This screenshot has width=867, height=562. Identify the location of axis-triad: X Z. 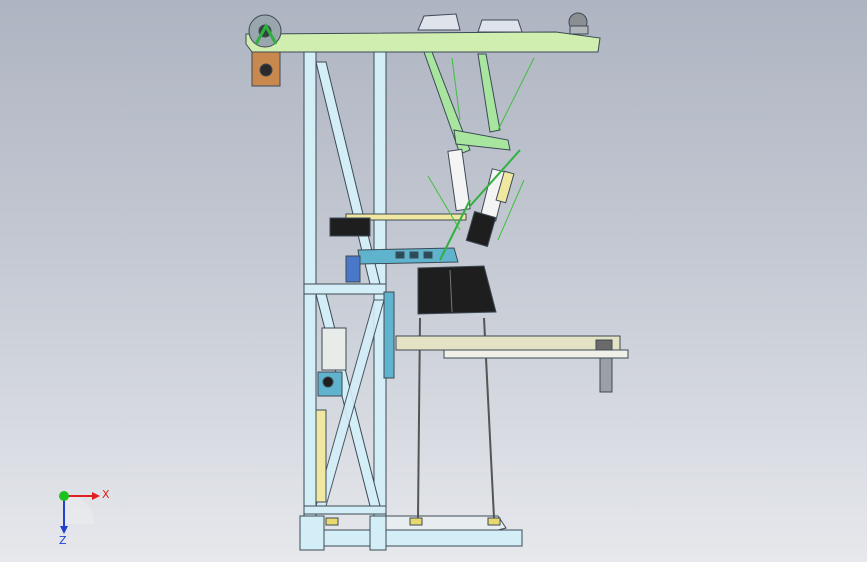
(84, 516).